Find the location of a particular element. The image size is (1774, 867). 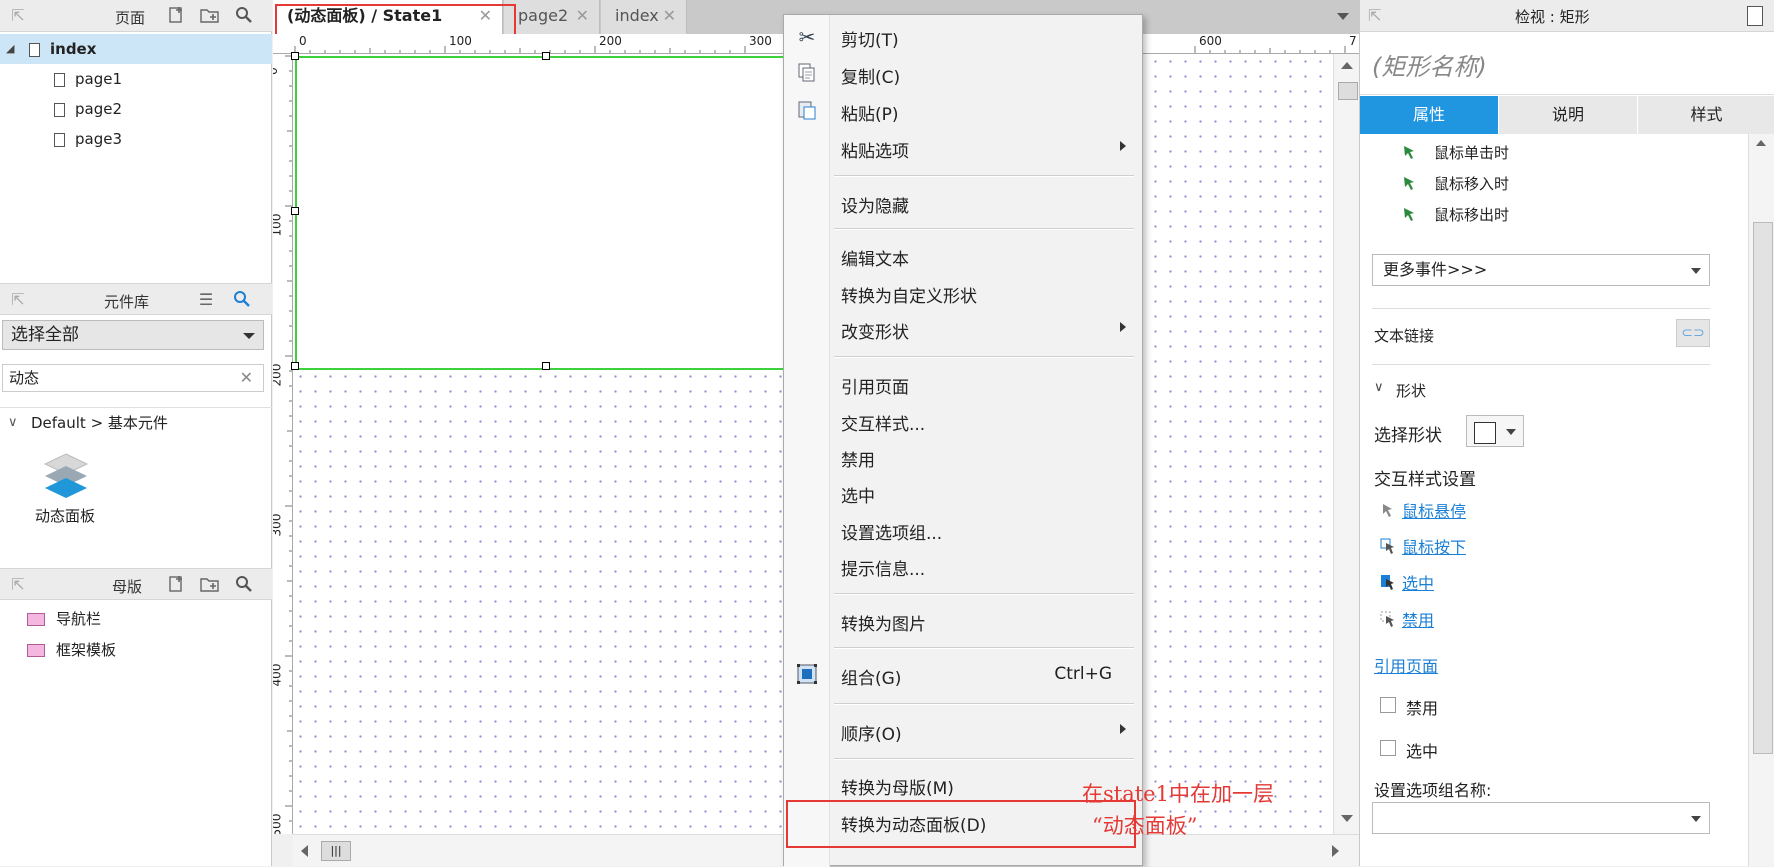

tab-notes: 说明 is located at coordinates (1568, 115).